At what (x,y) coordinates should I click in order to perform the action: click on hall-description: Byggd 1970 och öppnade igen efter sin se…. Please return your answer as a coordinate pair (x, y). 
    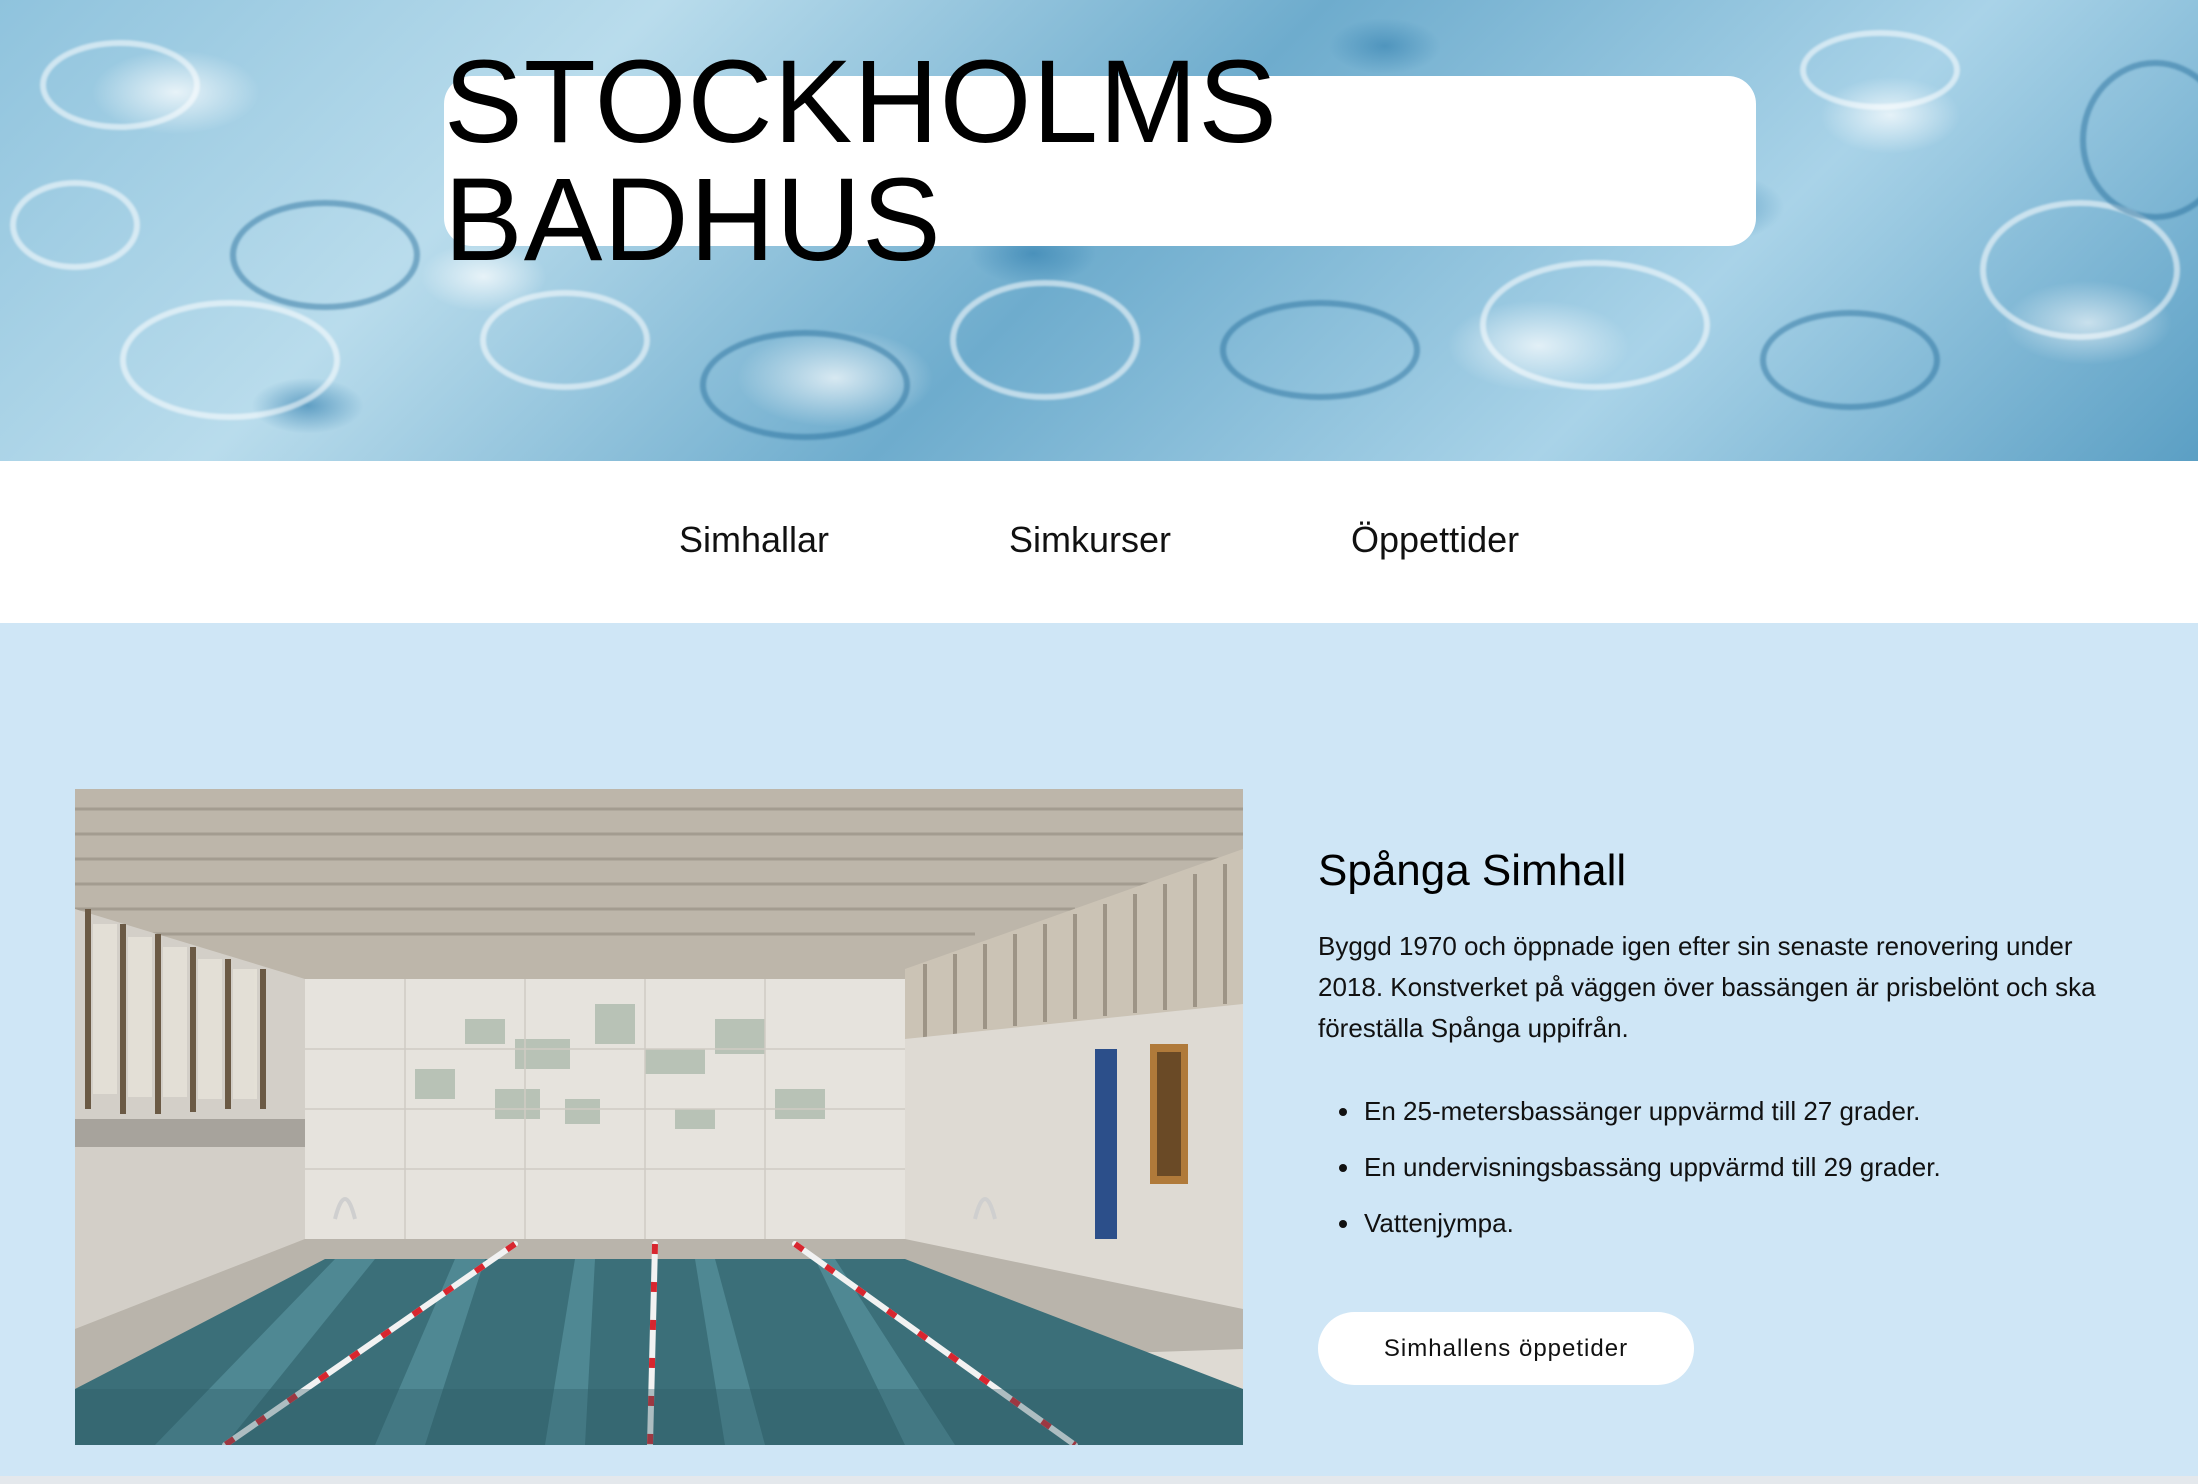
    Looking at the image, I should click on (1707, 987).